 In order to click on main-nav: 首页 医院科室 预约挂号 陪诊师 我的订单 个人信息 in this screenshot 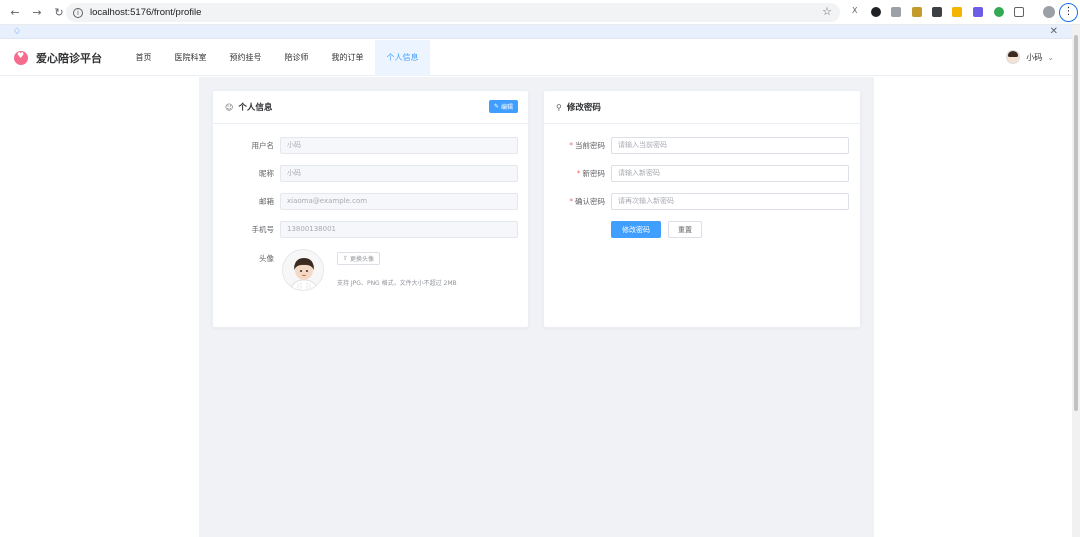, I will do `click(277, 57)`.